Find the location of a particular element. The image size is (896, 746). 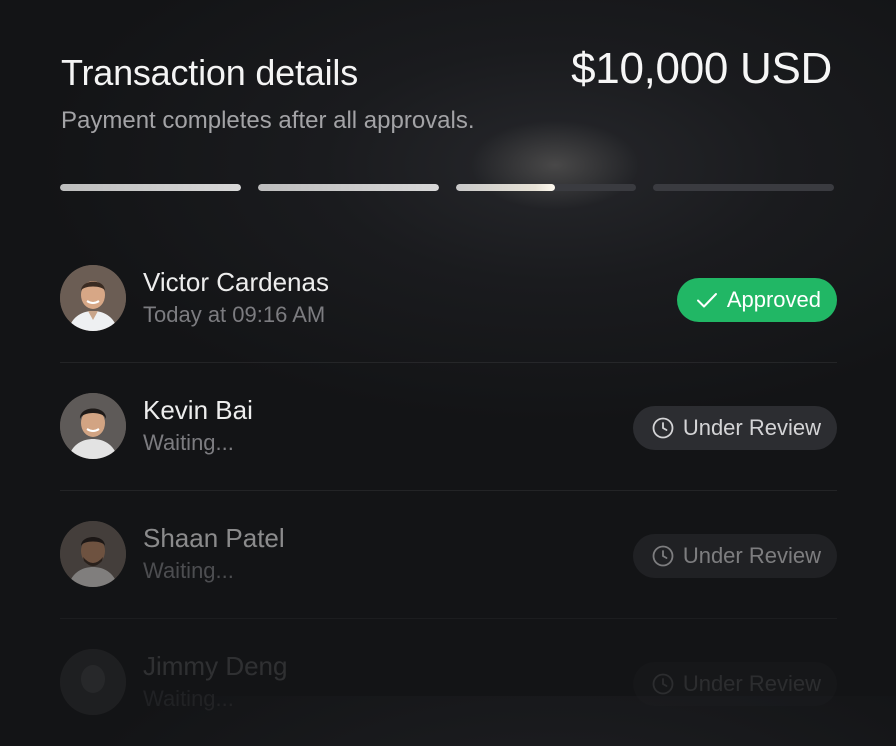

approver-row: Shaan Patel Waiting... Under Review is located at coordinates (448, 555).